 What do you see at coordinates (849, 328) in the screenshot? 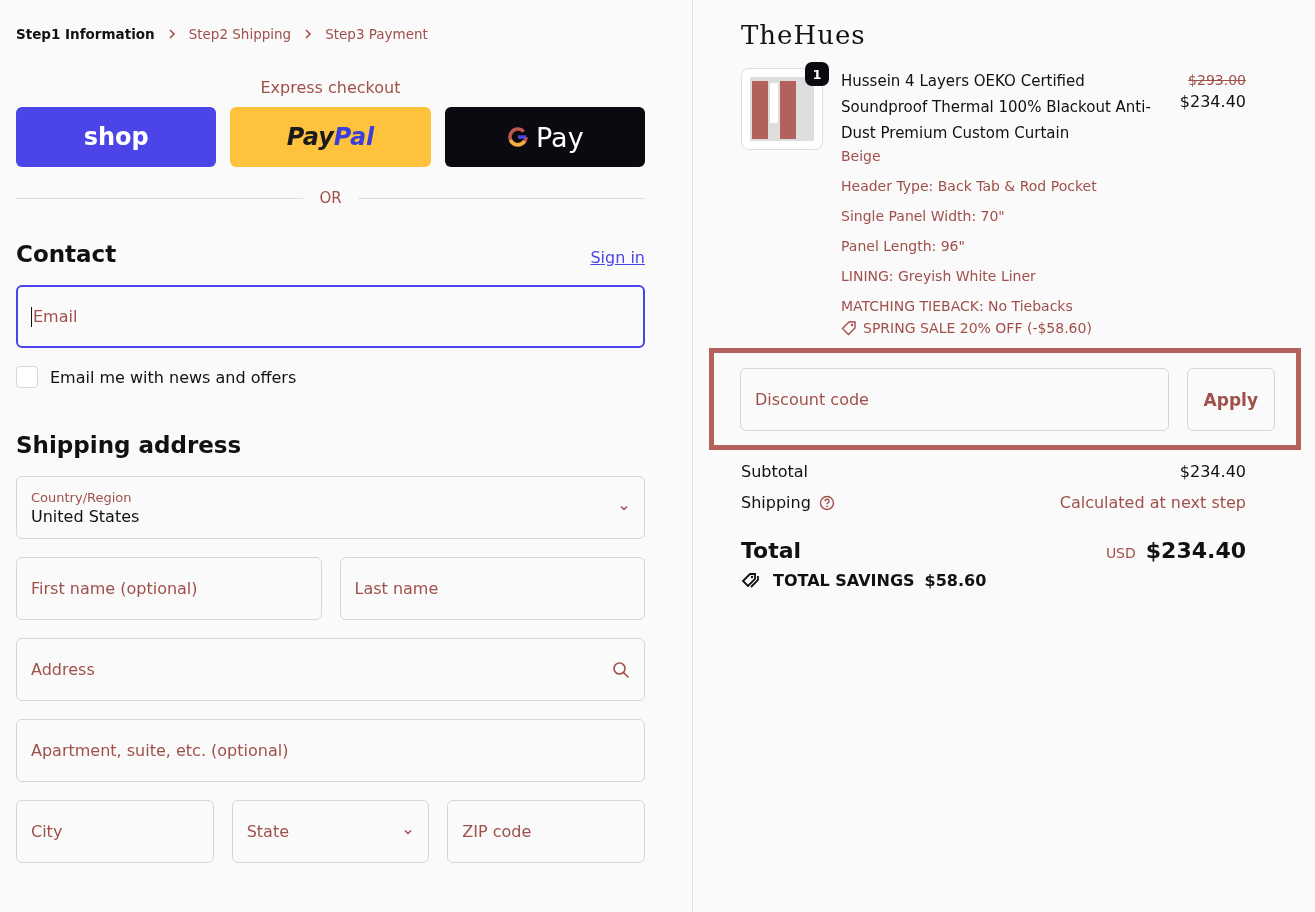
I see `tag-icon` at bounding box center [849, 328].